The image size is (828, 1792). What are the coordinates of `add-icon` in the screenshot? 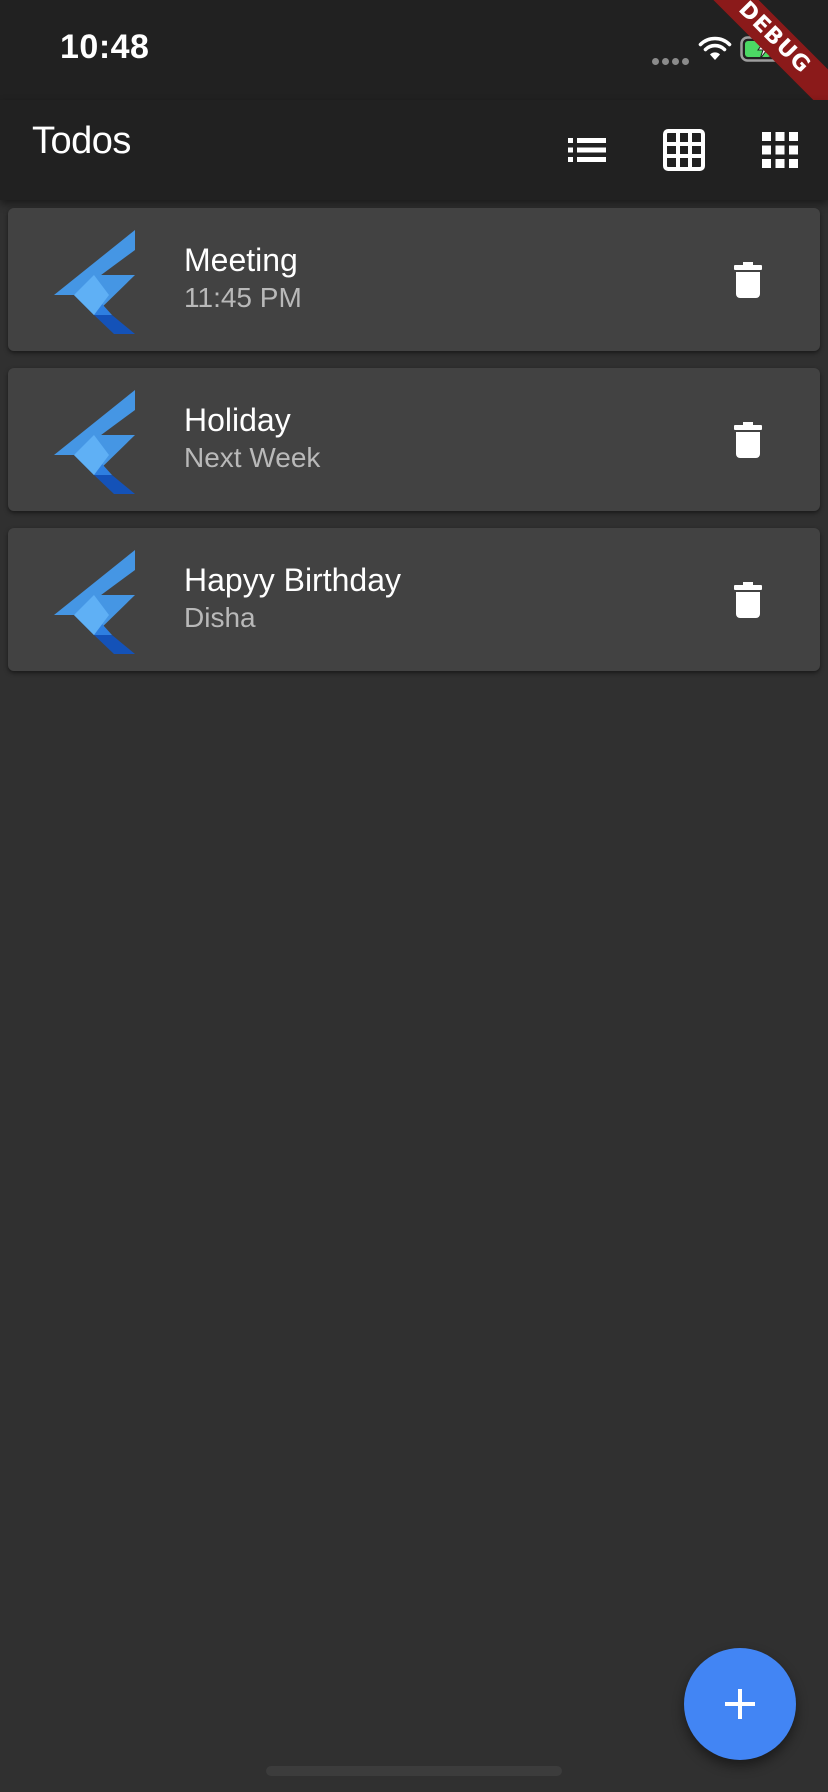 It's located at (740, 1704).